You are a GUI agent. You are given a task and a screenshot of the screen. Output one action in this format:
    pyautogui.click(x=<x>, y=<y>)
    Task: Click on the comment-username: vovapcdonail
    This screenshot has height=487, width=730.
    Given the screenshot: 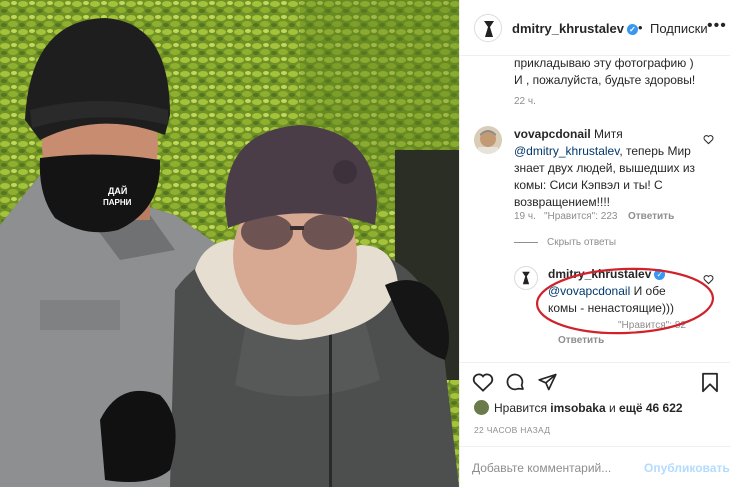 What is the action you would take?
    pyautogui.click(x=552, y=134)
    